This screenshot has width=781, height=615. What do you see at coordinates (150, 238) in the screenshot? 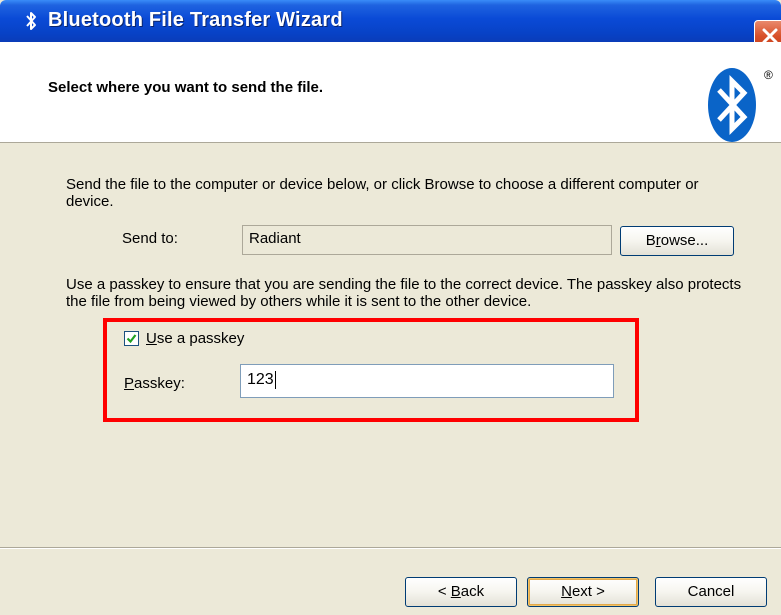
I see `send-to-label: Send to:` at bounding box center [150, 238].